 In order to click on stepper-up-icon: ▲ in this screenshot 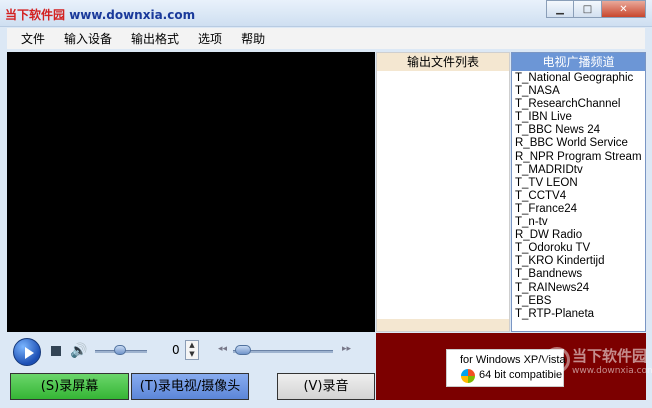, I will do `click(192, 345)`.